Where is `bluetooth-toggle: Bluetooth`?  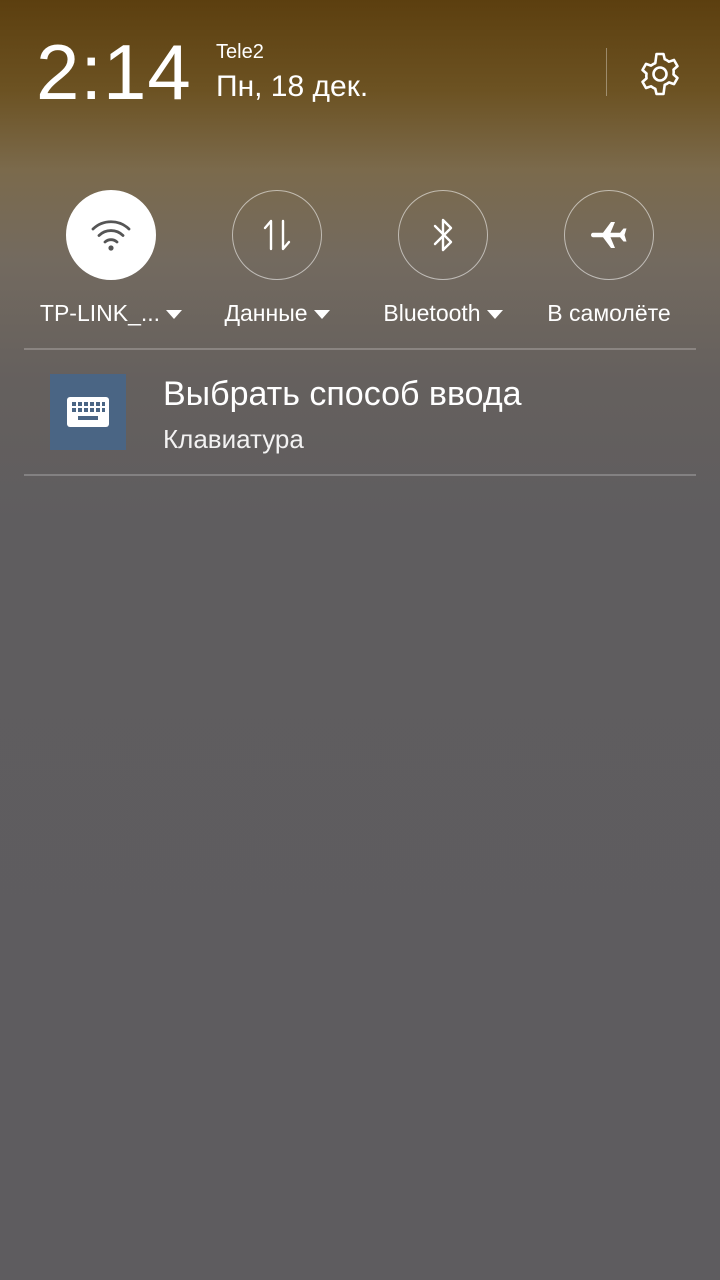
bluetooth-toggle: Bluetooth is located at coordinates (443, 263).